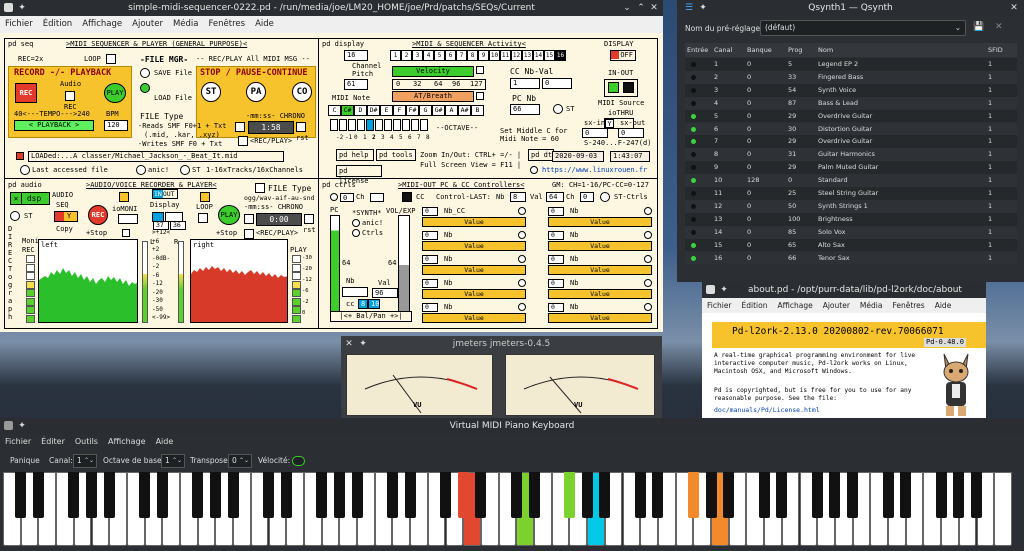 The image size is (1024, 551). I want to click on pc-nb-number: 66, so click(525, 109).